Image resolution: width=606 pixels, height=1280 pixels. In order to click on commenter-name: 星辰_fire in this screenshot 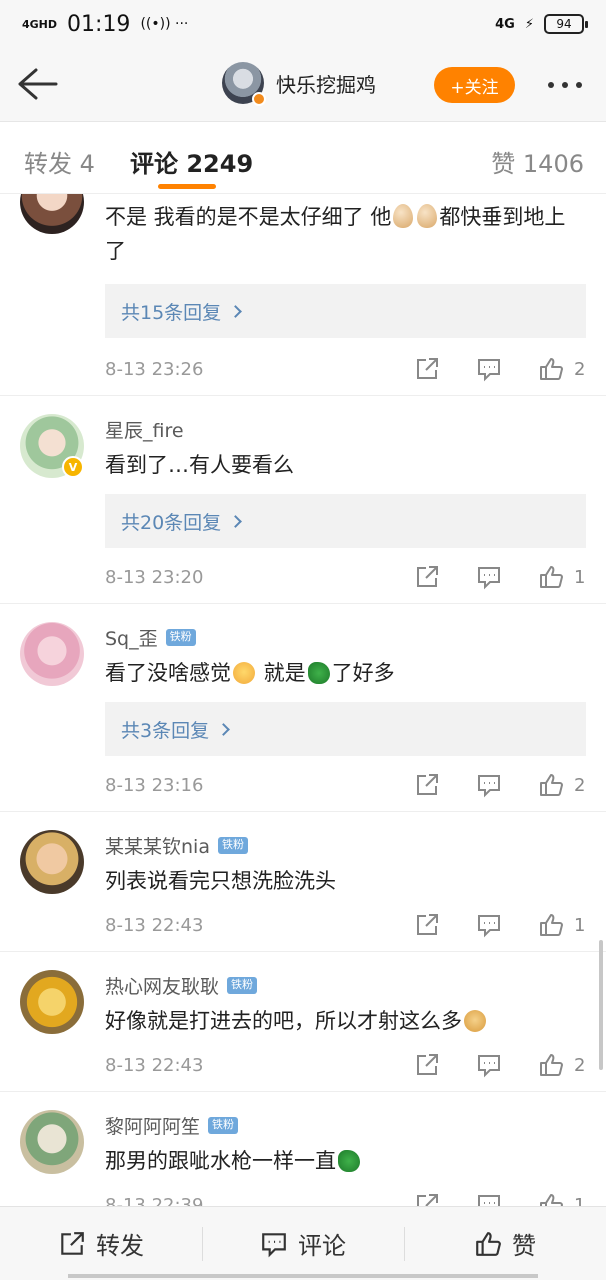, I will do `click(144, 429)`.